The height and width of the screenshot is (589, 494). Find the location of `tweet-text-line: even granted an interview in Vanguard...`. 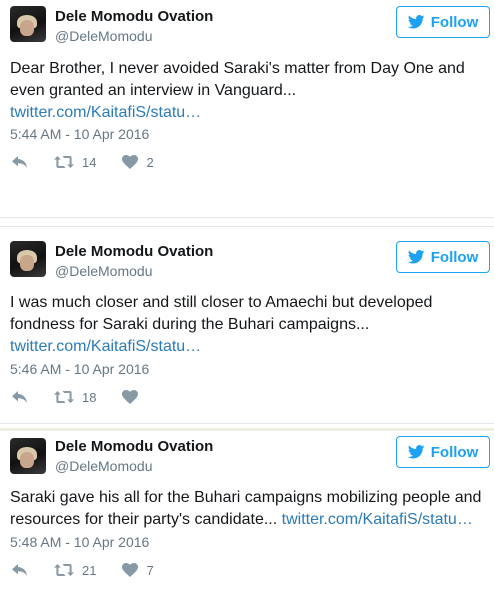

tweet-text-line: even granted an interview in Vanguard... is located at coordinates (153, 90).